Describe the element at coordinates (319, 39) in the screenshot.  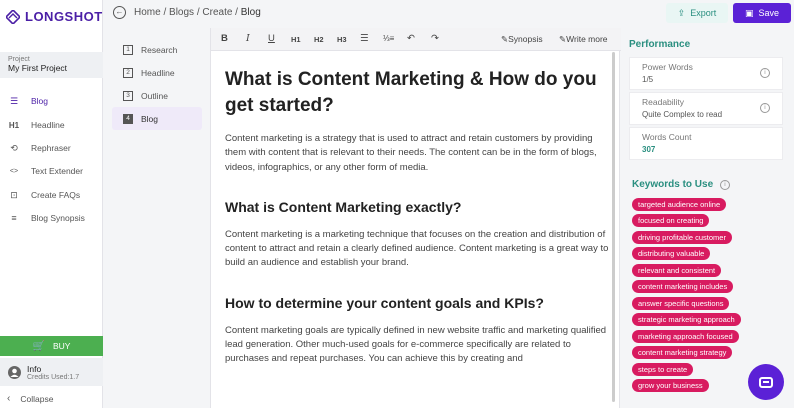
I see `heading2-button: H2` at that location.